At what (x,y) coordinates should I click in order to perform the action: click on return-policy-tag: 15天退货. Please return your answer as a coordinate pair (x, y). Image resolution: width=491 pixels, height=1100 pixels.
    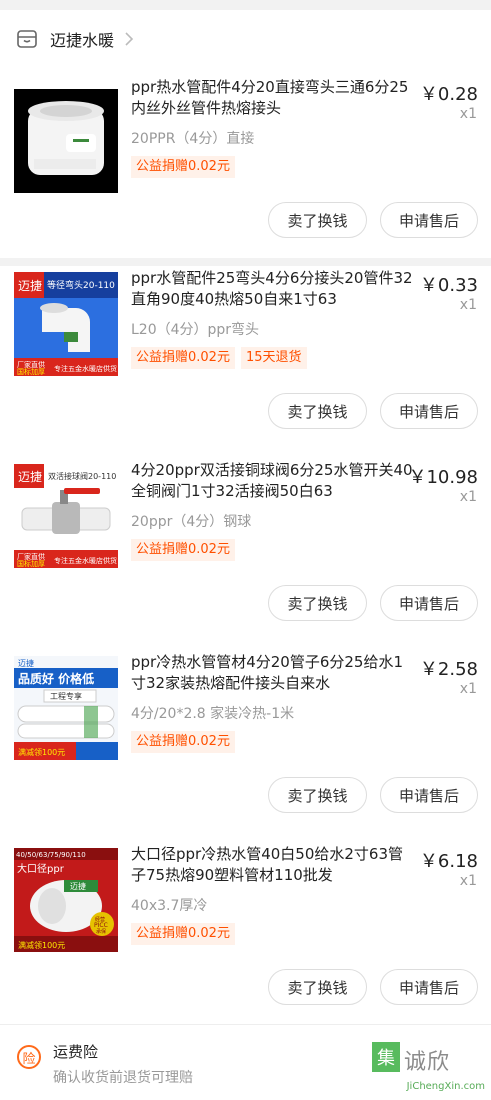
    Looking at the image, I should click on (273, 358).